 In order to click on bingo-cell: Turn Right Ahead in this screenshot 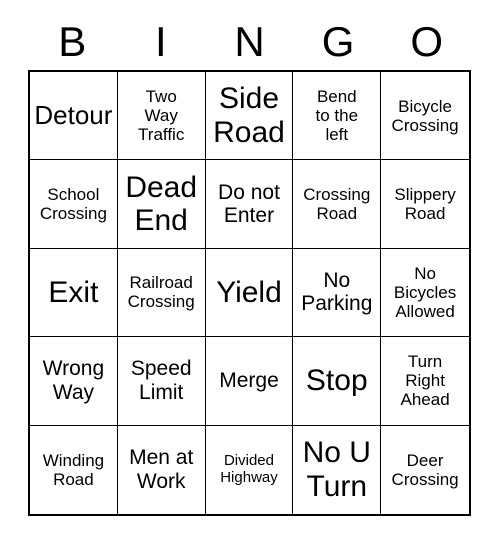, I will do `click(425, 381)`.